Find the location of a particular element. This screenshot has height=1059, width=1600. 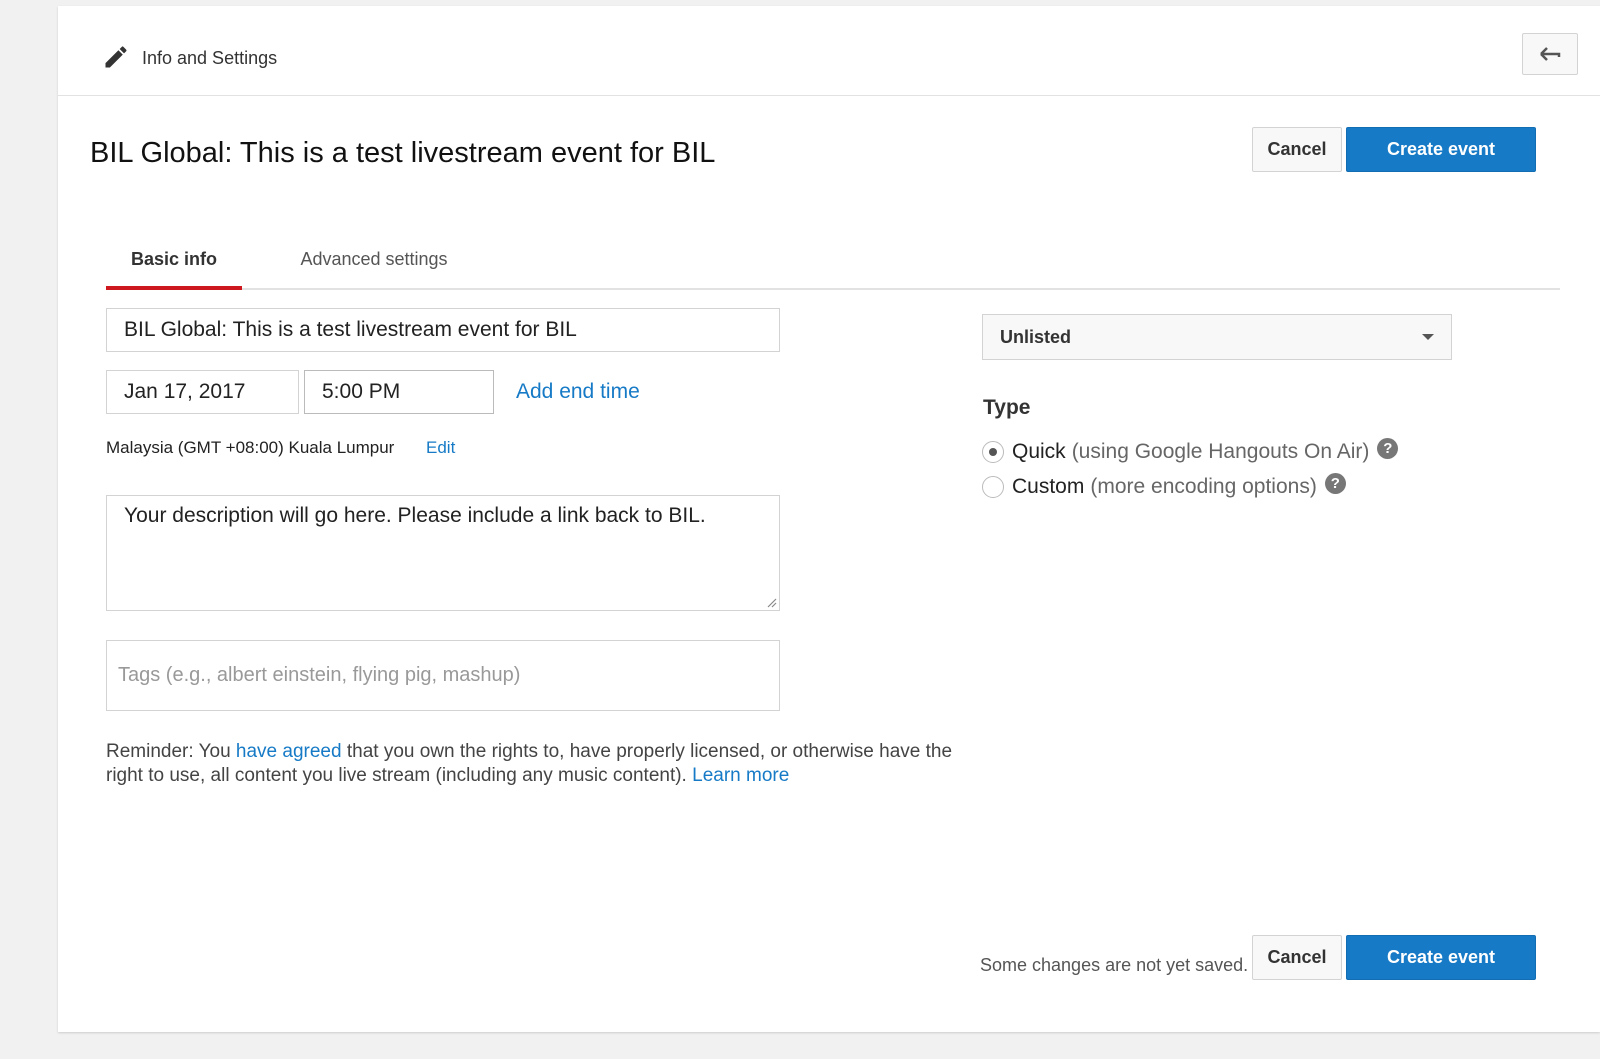

unsaved-status: Some changes are not yet saved. is located at coordinates (1114, 965).